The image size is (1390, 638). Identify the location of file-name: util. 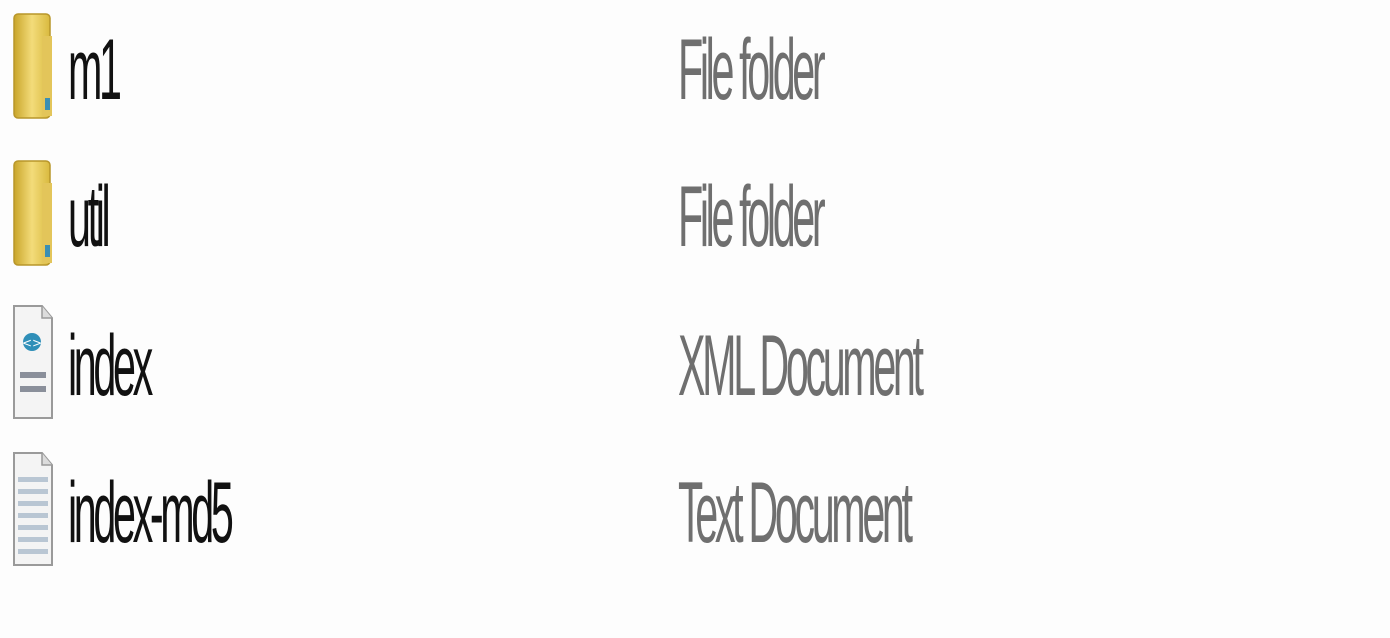
(89, 217).